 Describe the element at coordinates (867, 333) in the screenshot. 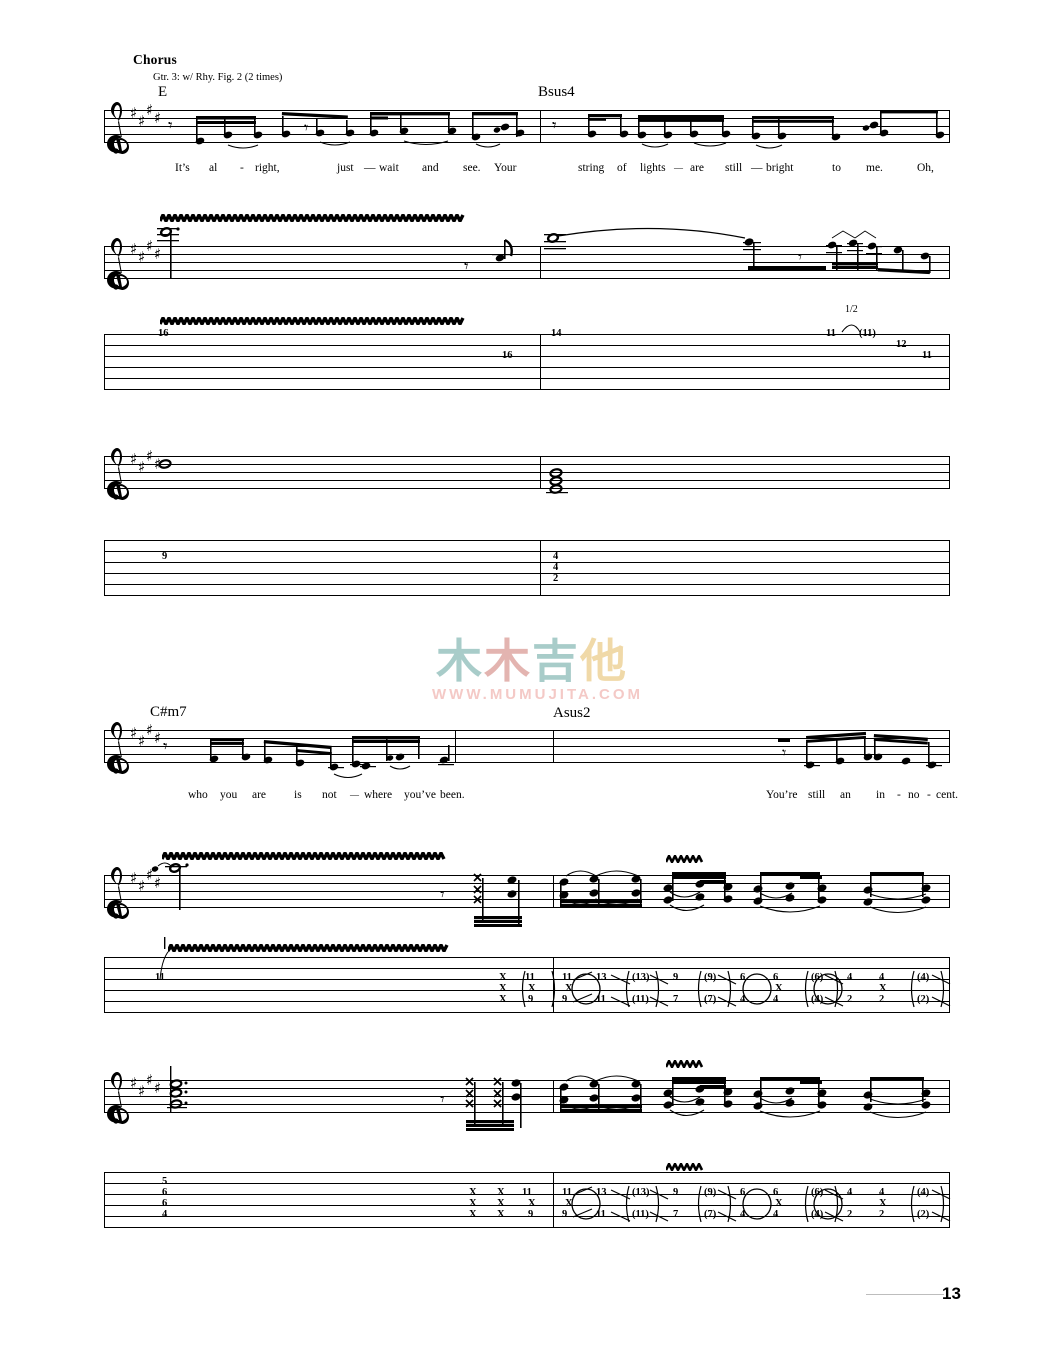

I see `tab-fret-number: (11)` at that location.